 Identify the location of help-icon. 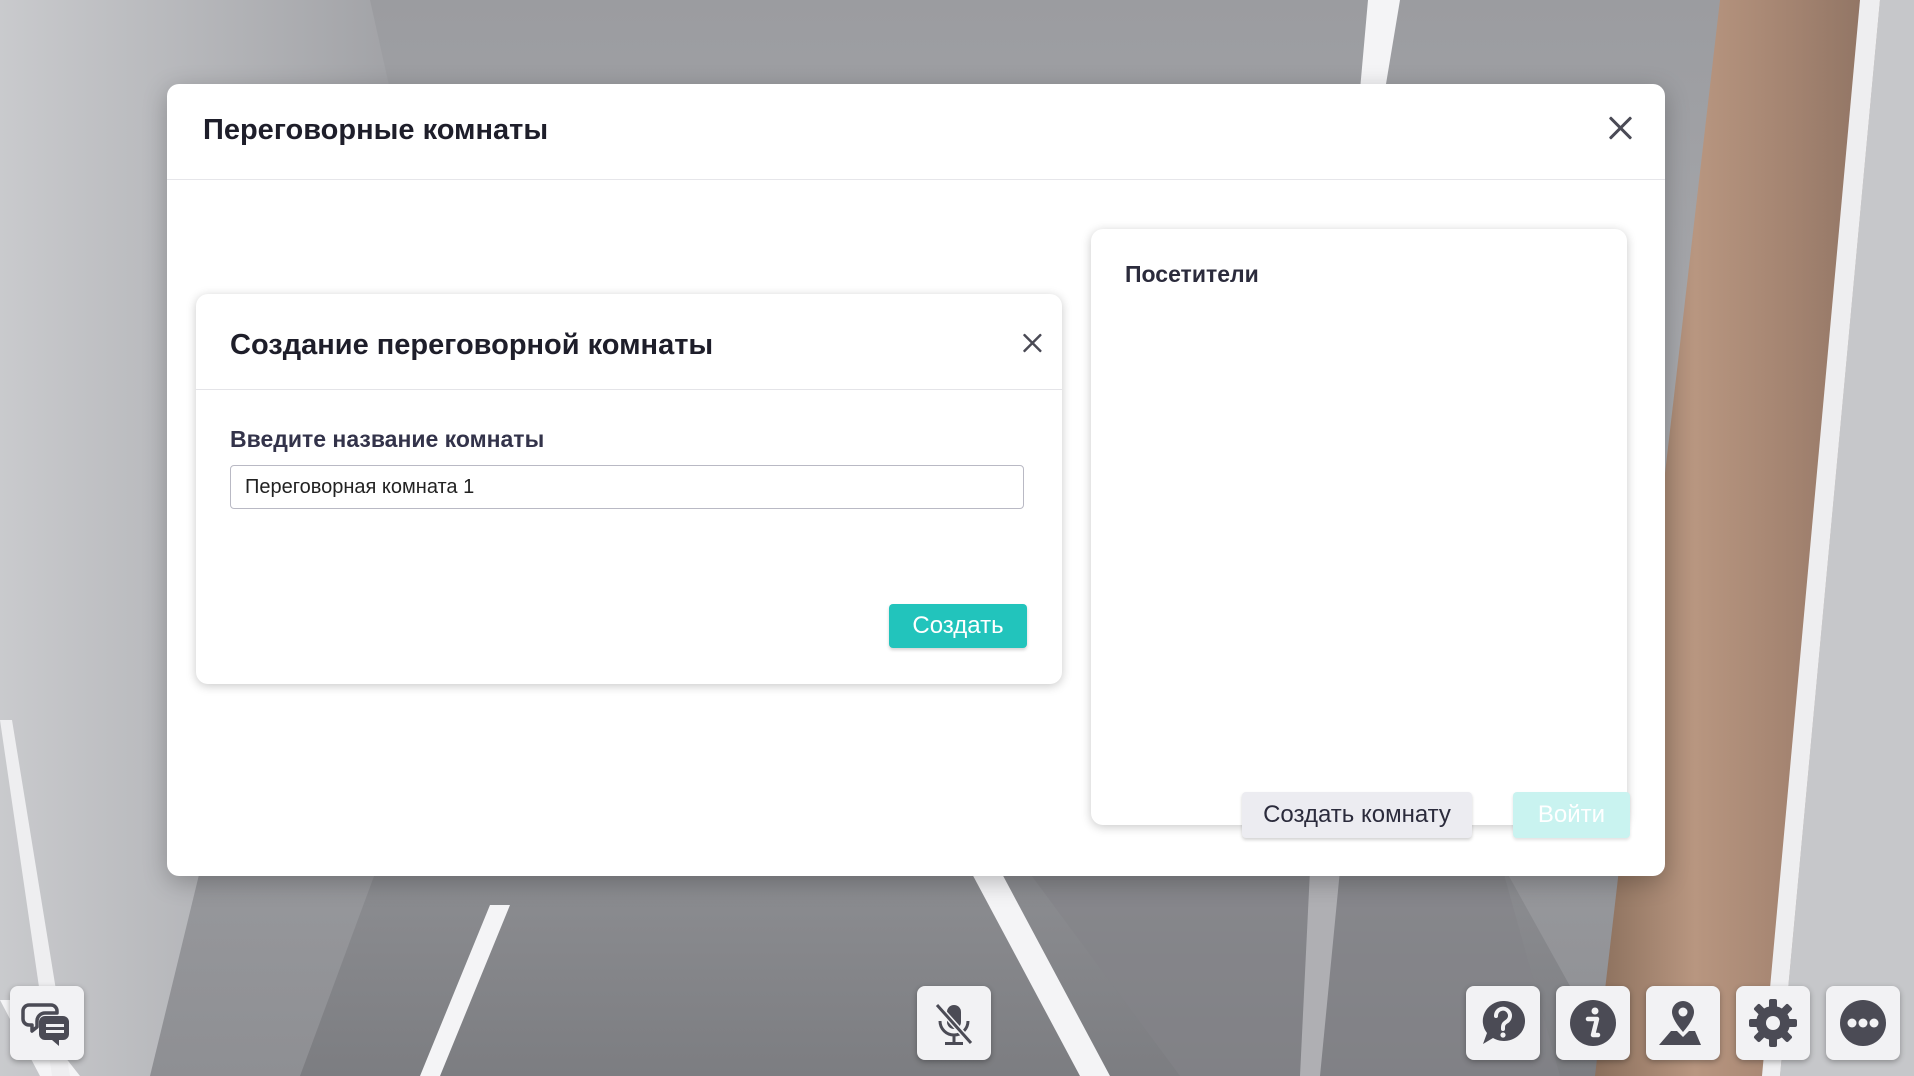
(1504, 1022).